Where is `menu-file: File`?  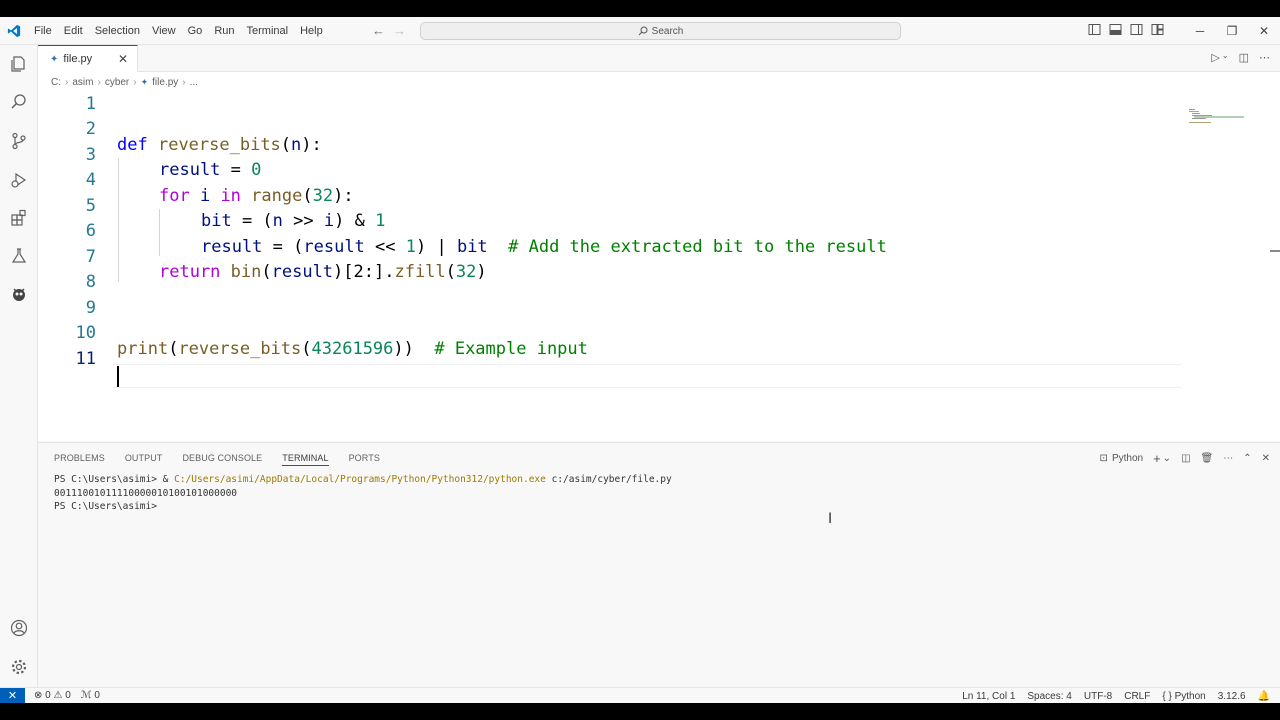
menu-file: File is located at coordinates (43, 31).